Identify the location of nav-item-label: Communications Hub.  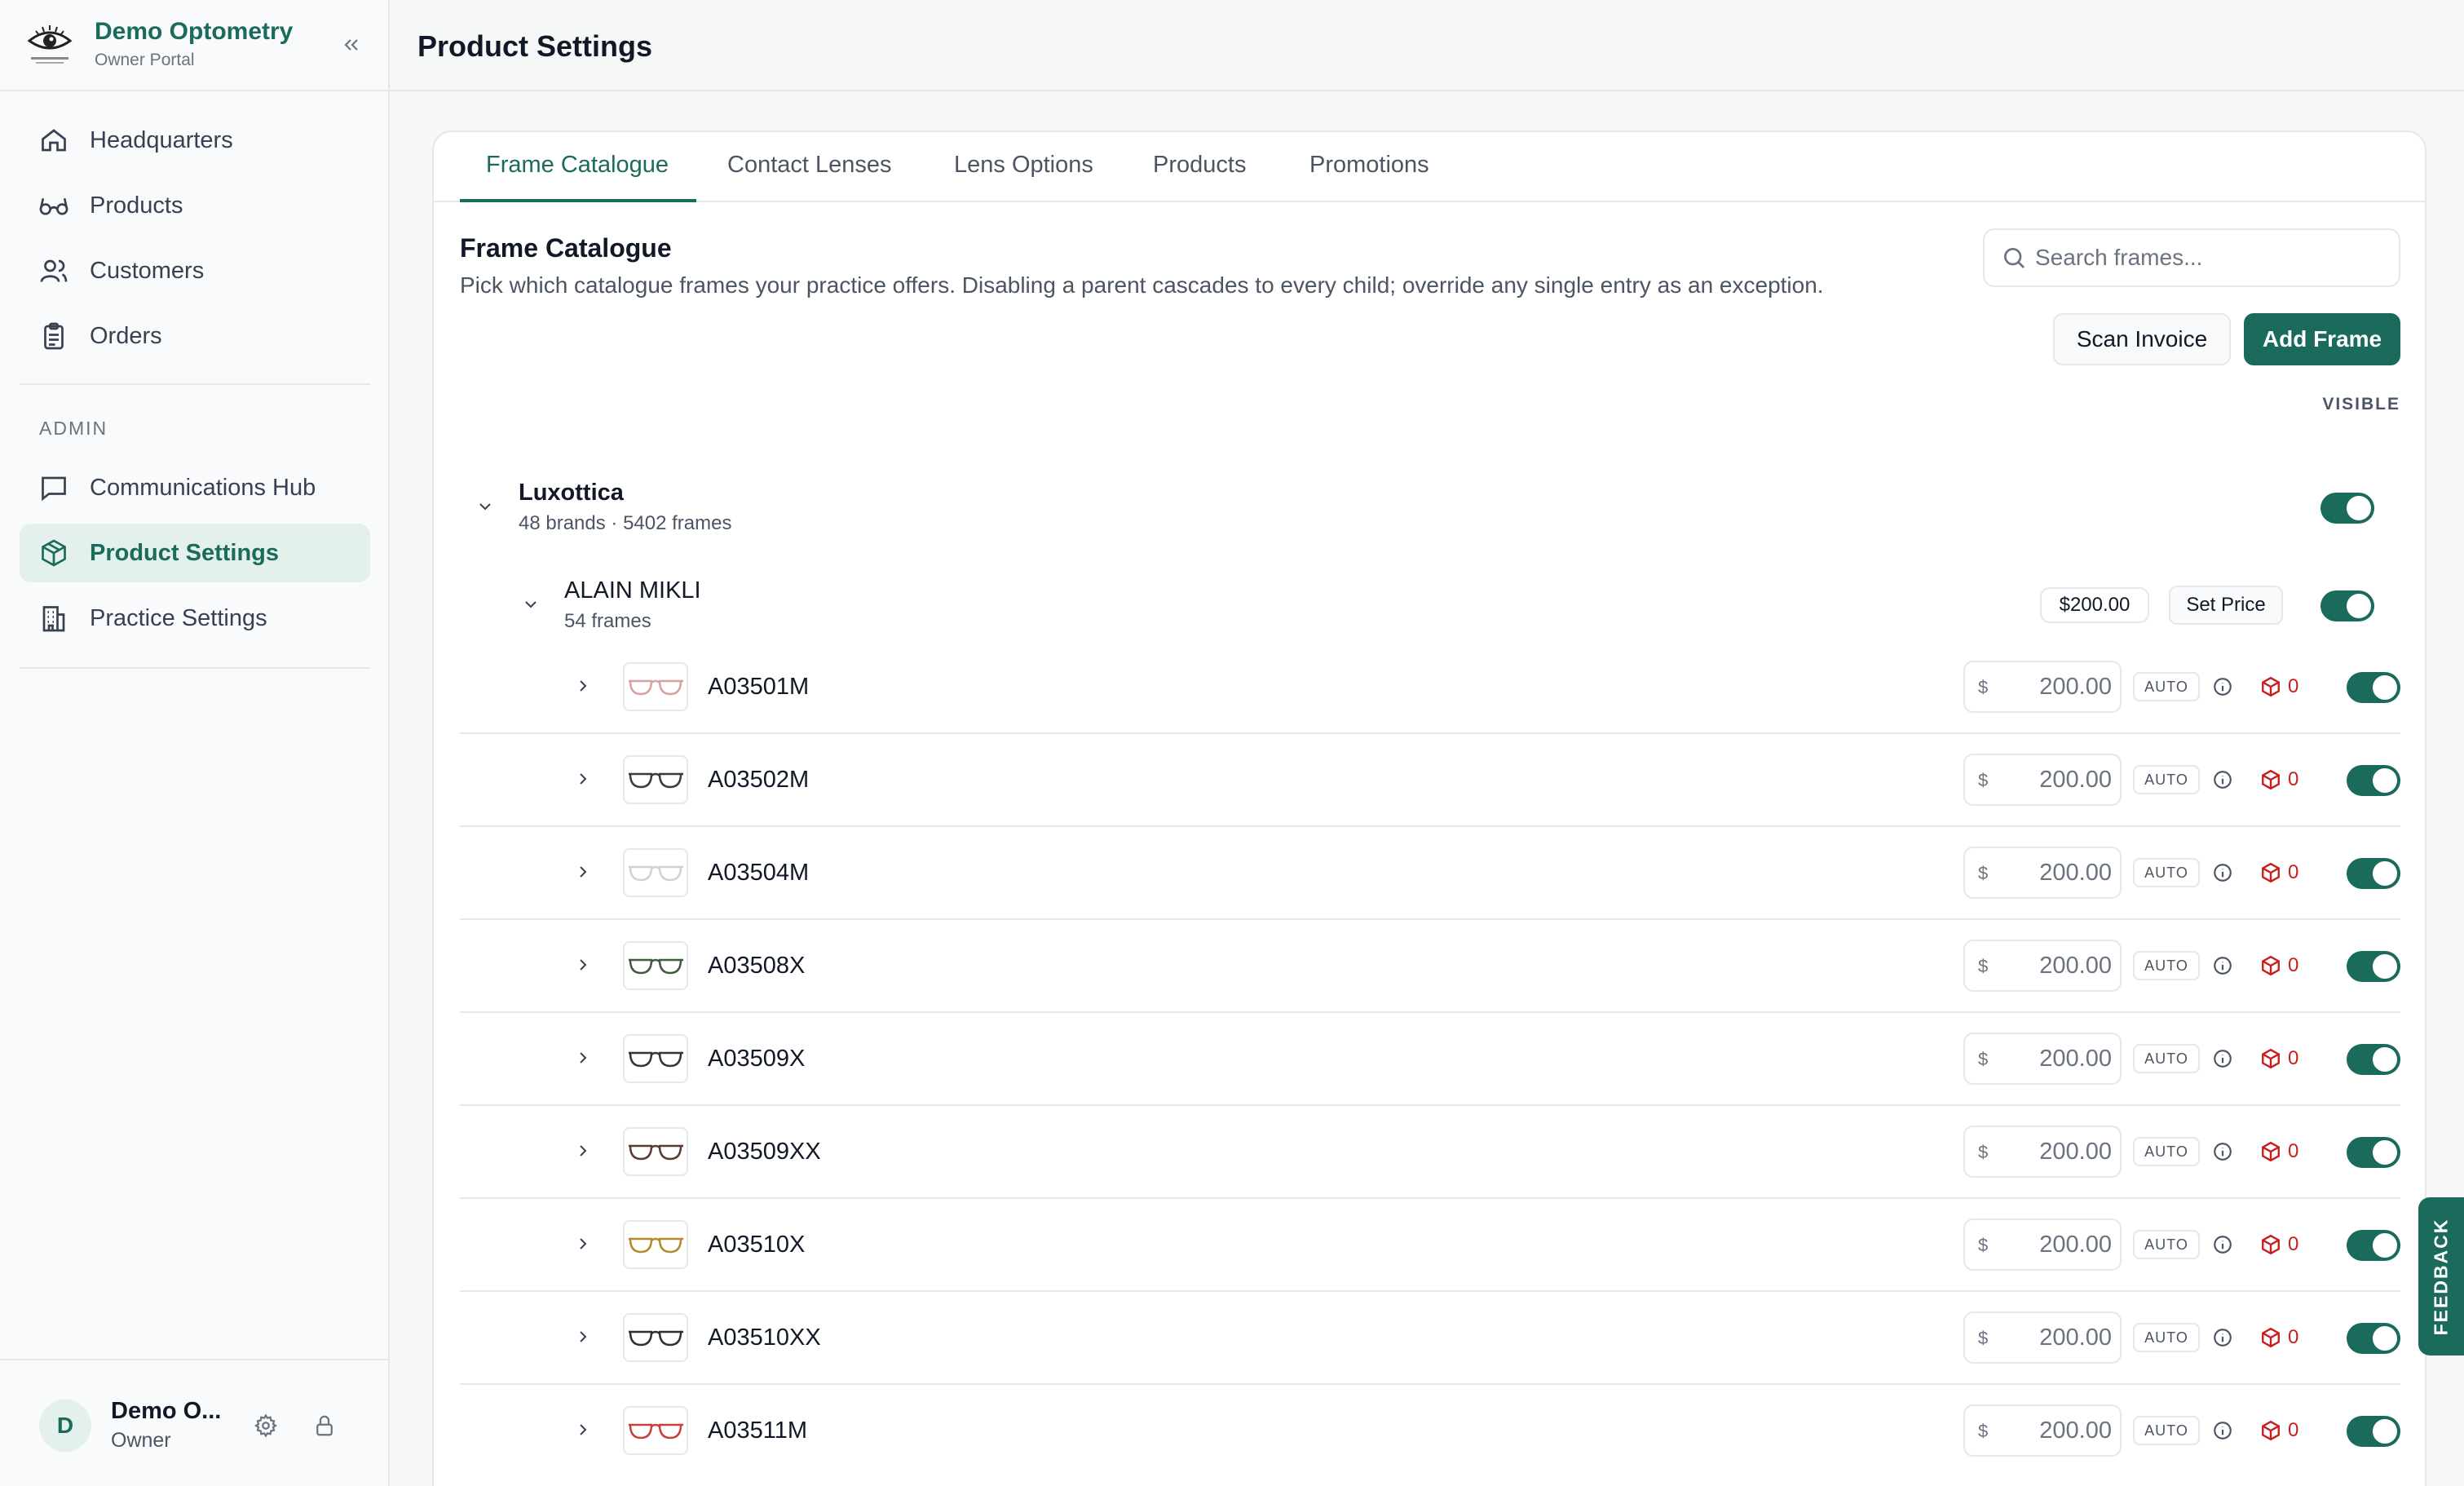
(203, 487).